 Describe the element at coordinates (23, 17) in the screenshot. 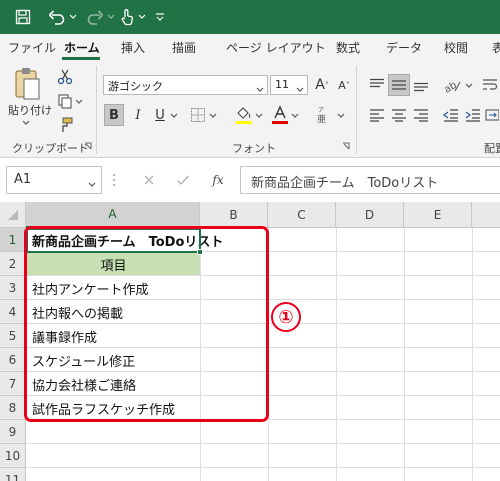

I see `save-icon` at that location.